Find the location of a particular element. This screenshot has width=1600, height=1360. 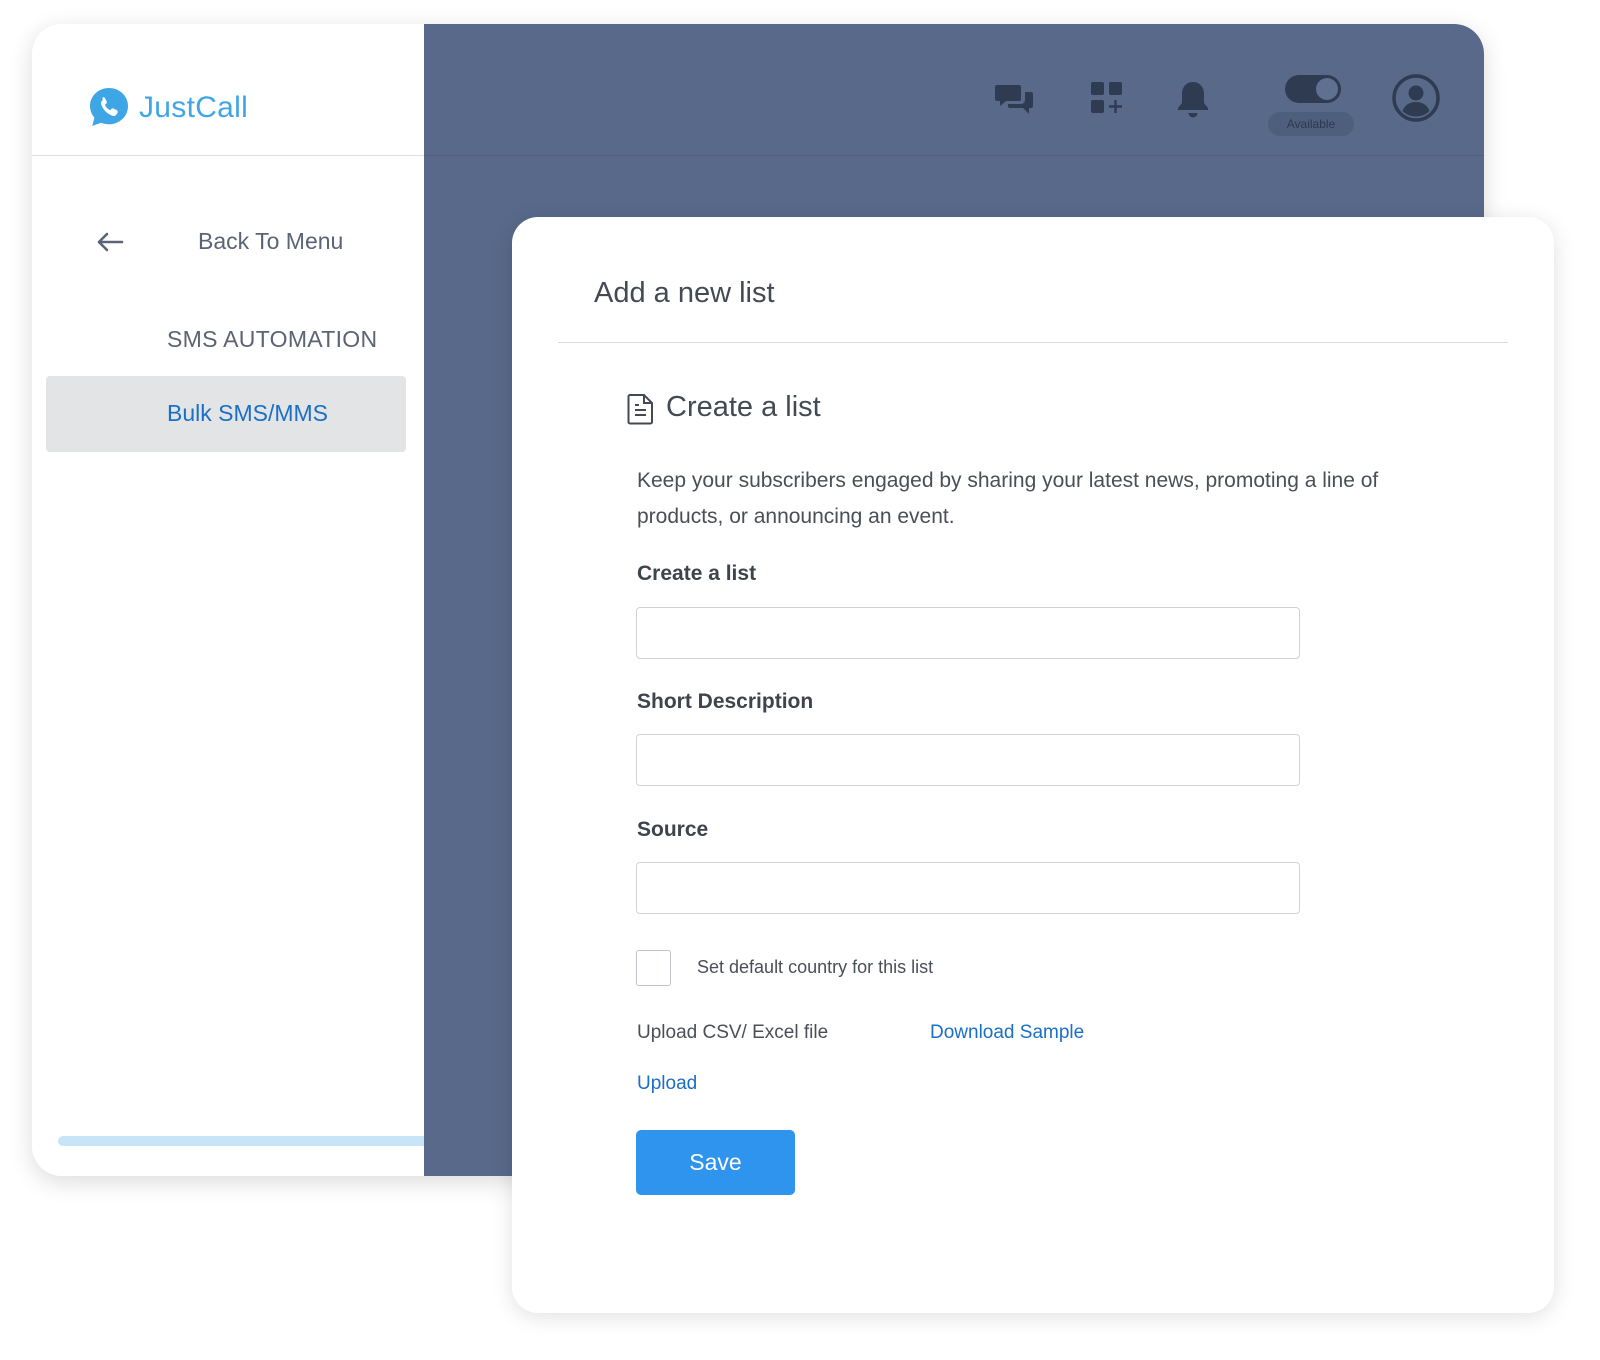

upload-file-label: Upload CSV/ Excel file is located at coordinates (733, 1032).